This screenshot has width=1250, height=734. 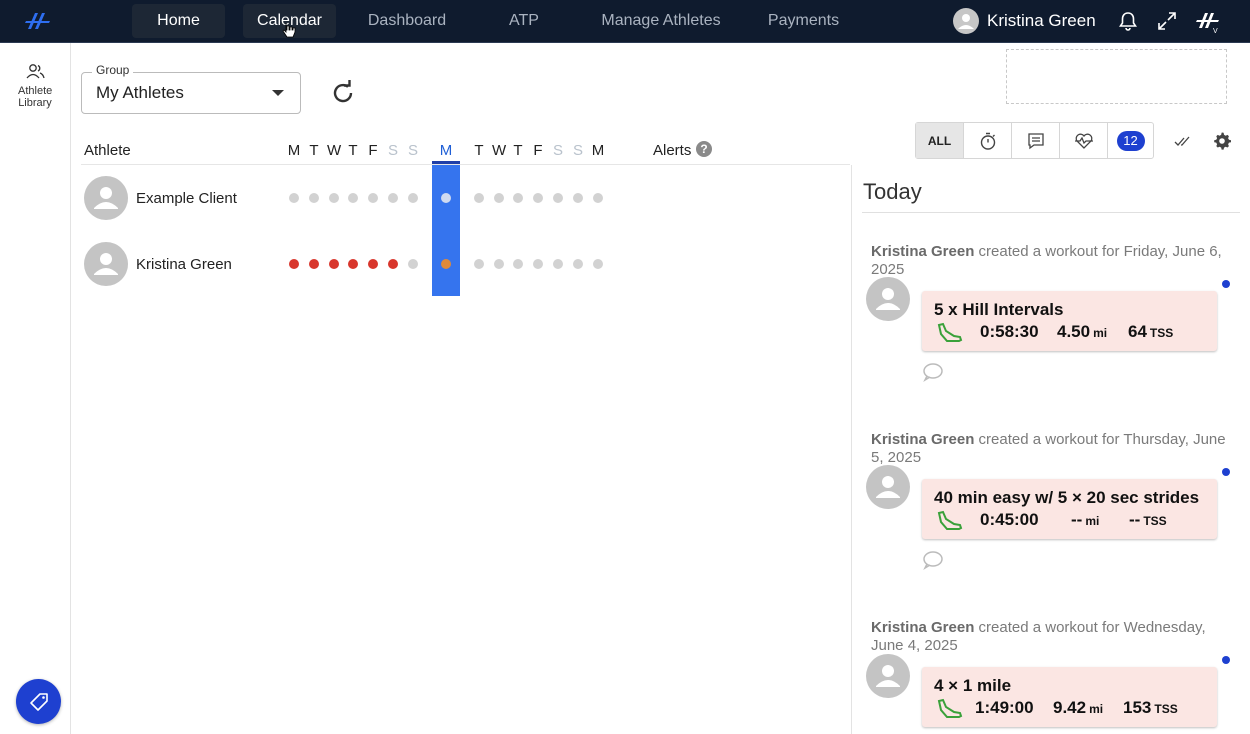 I want to click on filter-comments-button, so click(x=1036, y=140).